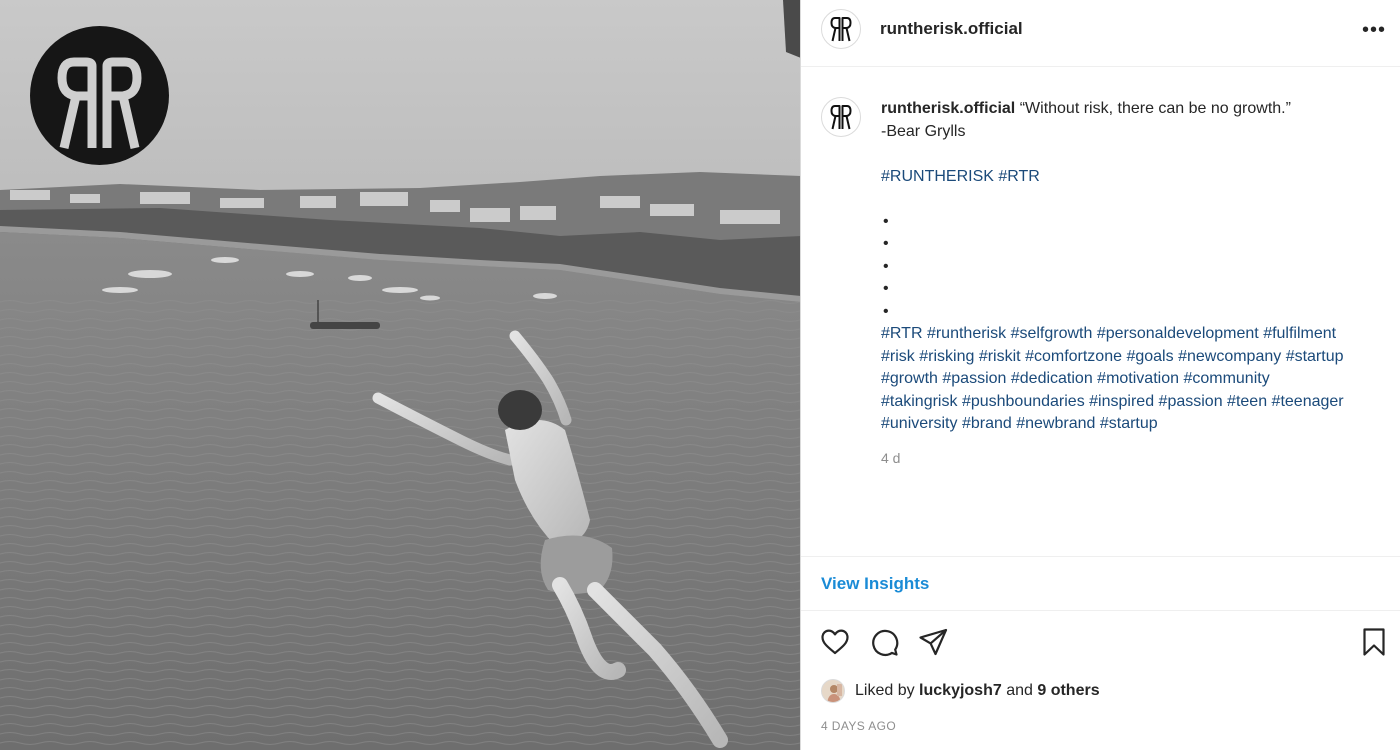 This screenshot has height=750, width=1400. Describe the element at coordinates (898, 356) in the screenshot. I see `hashtag-link: #risk` at that location.